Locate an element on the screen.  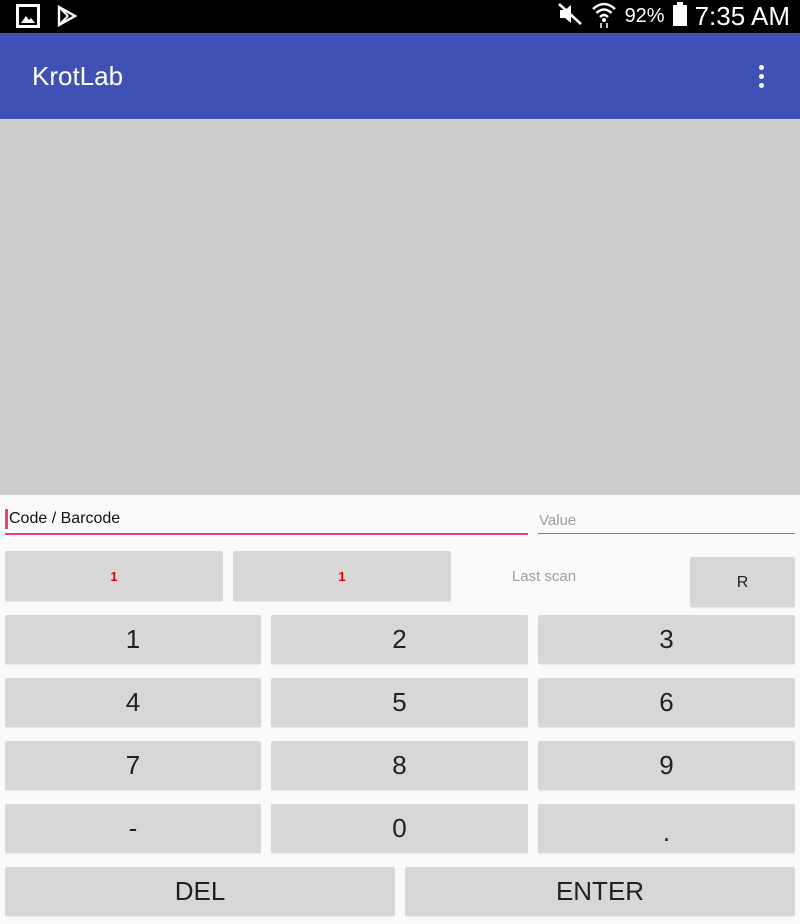
key-8-label: 8 is located at coordinates (399, 765).